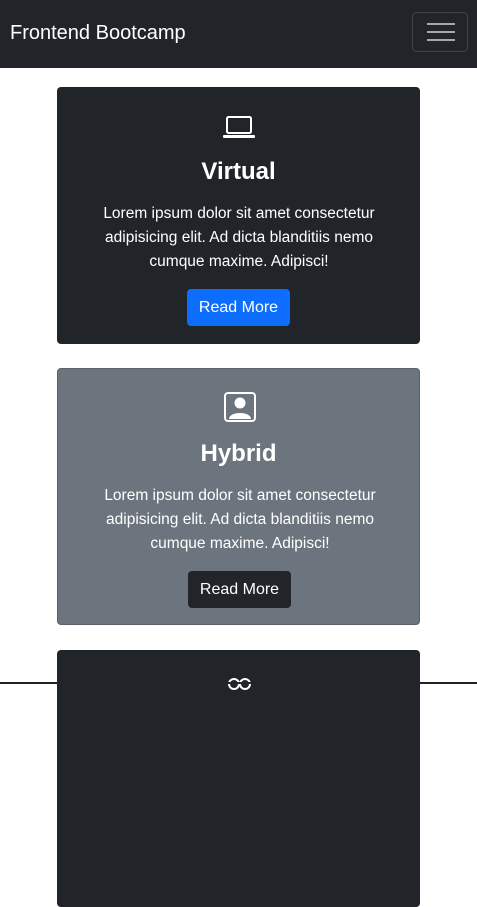  What do you see at coordinates (238, 34) in the screenshot?
I see `navbar: Frontend Bootcamp` at bounding box center [238, 34].